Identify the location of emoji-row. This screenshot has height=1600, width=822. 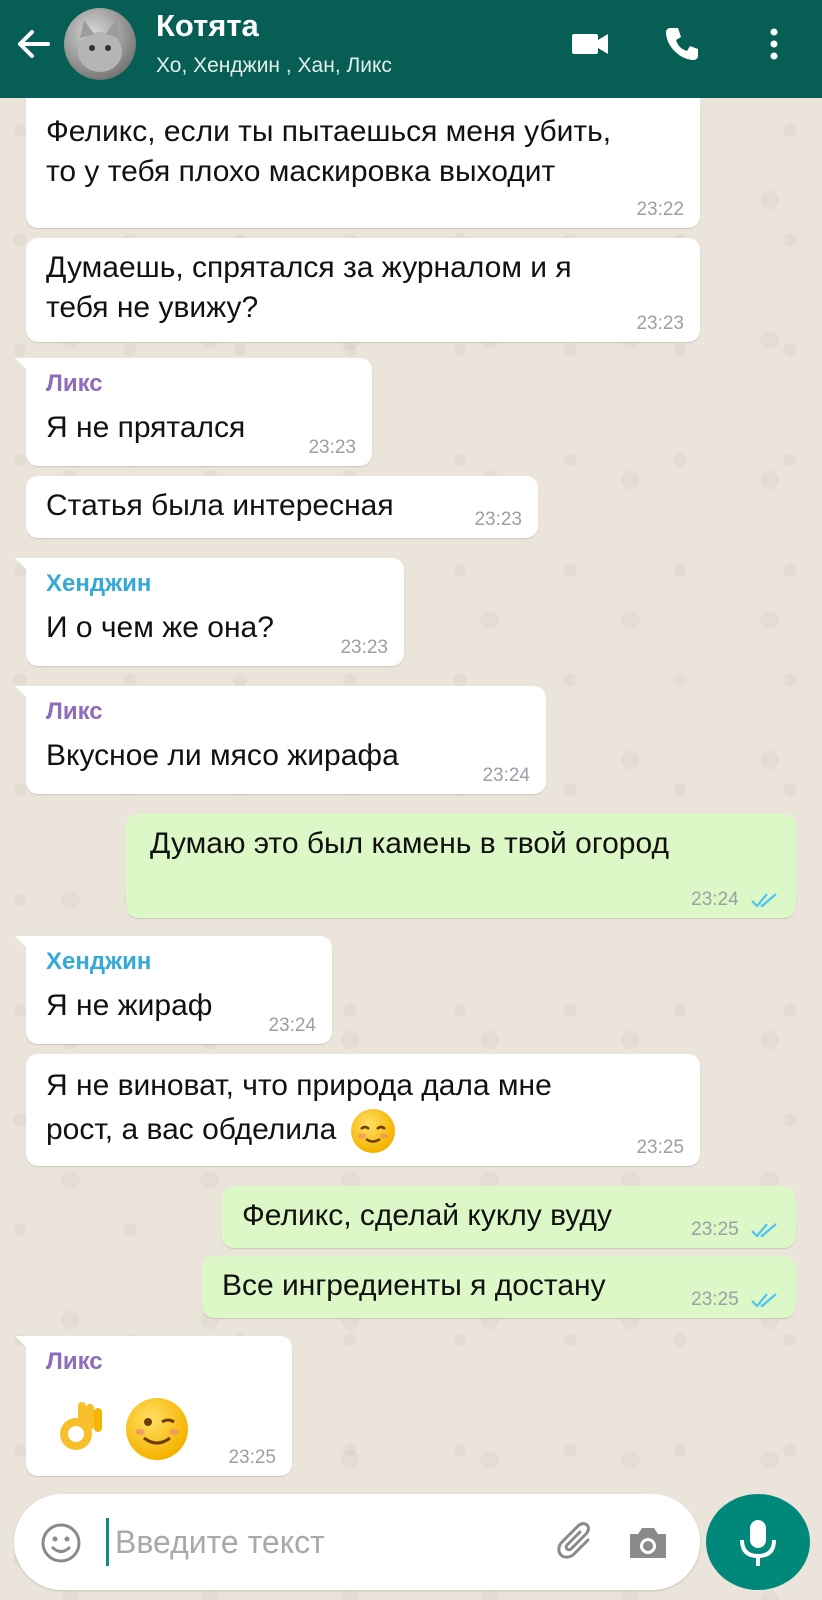
(118, 1429).